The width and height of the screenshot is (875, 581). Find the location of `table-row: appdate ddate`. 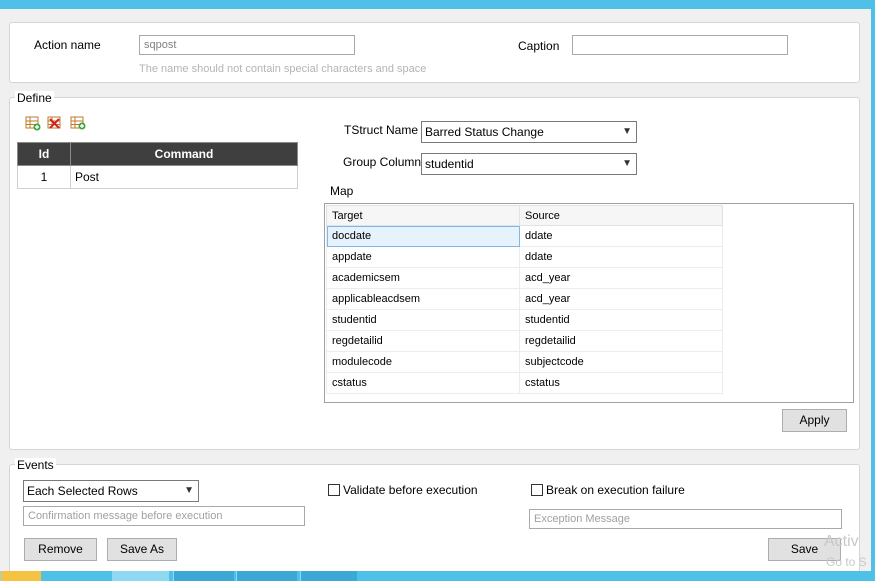

table-row: appdate ddate is located at coordinates (524, 257).